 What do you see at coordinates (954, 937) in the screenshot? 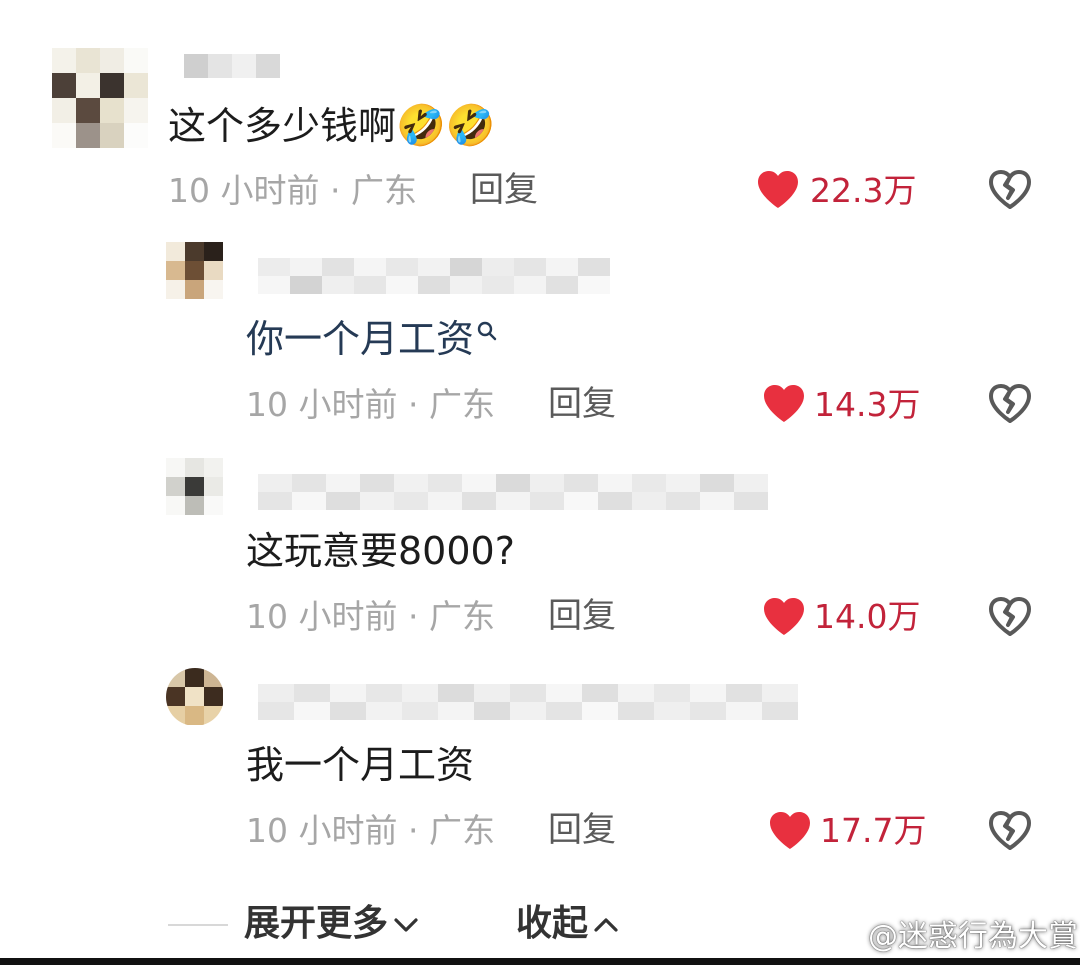
I see `watermark: @迷惑行為大賞` at bounding box center [954, 937].